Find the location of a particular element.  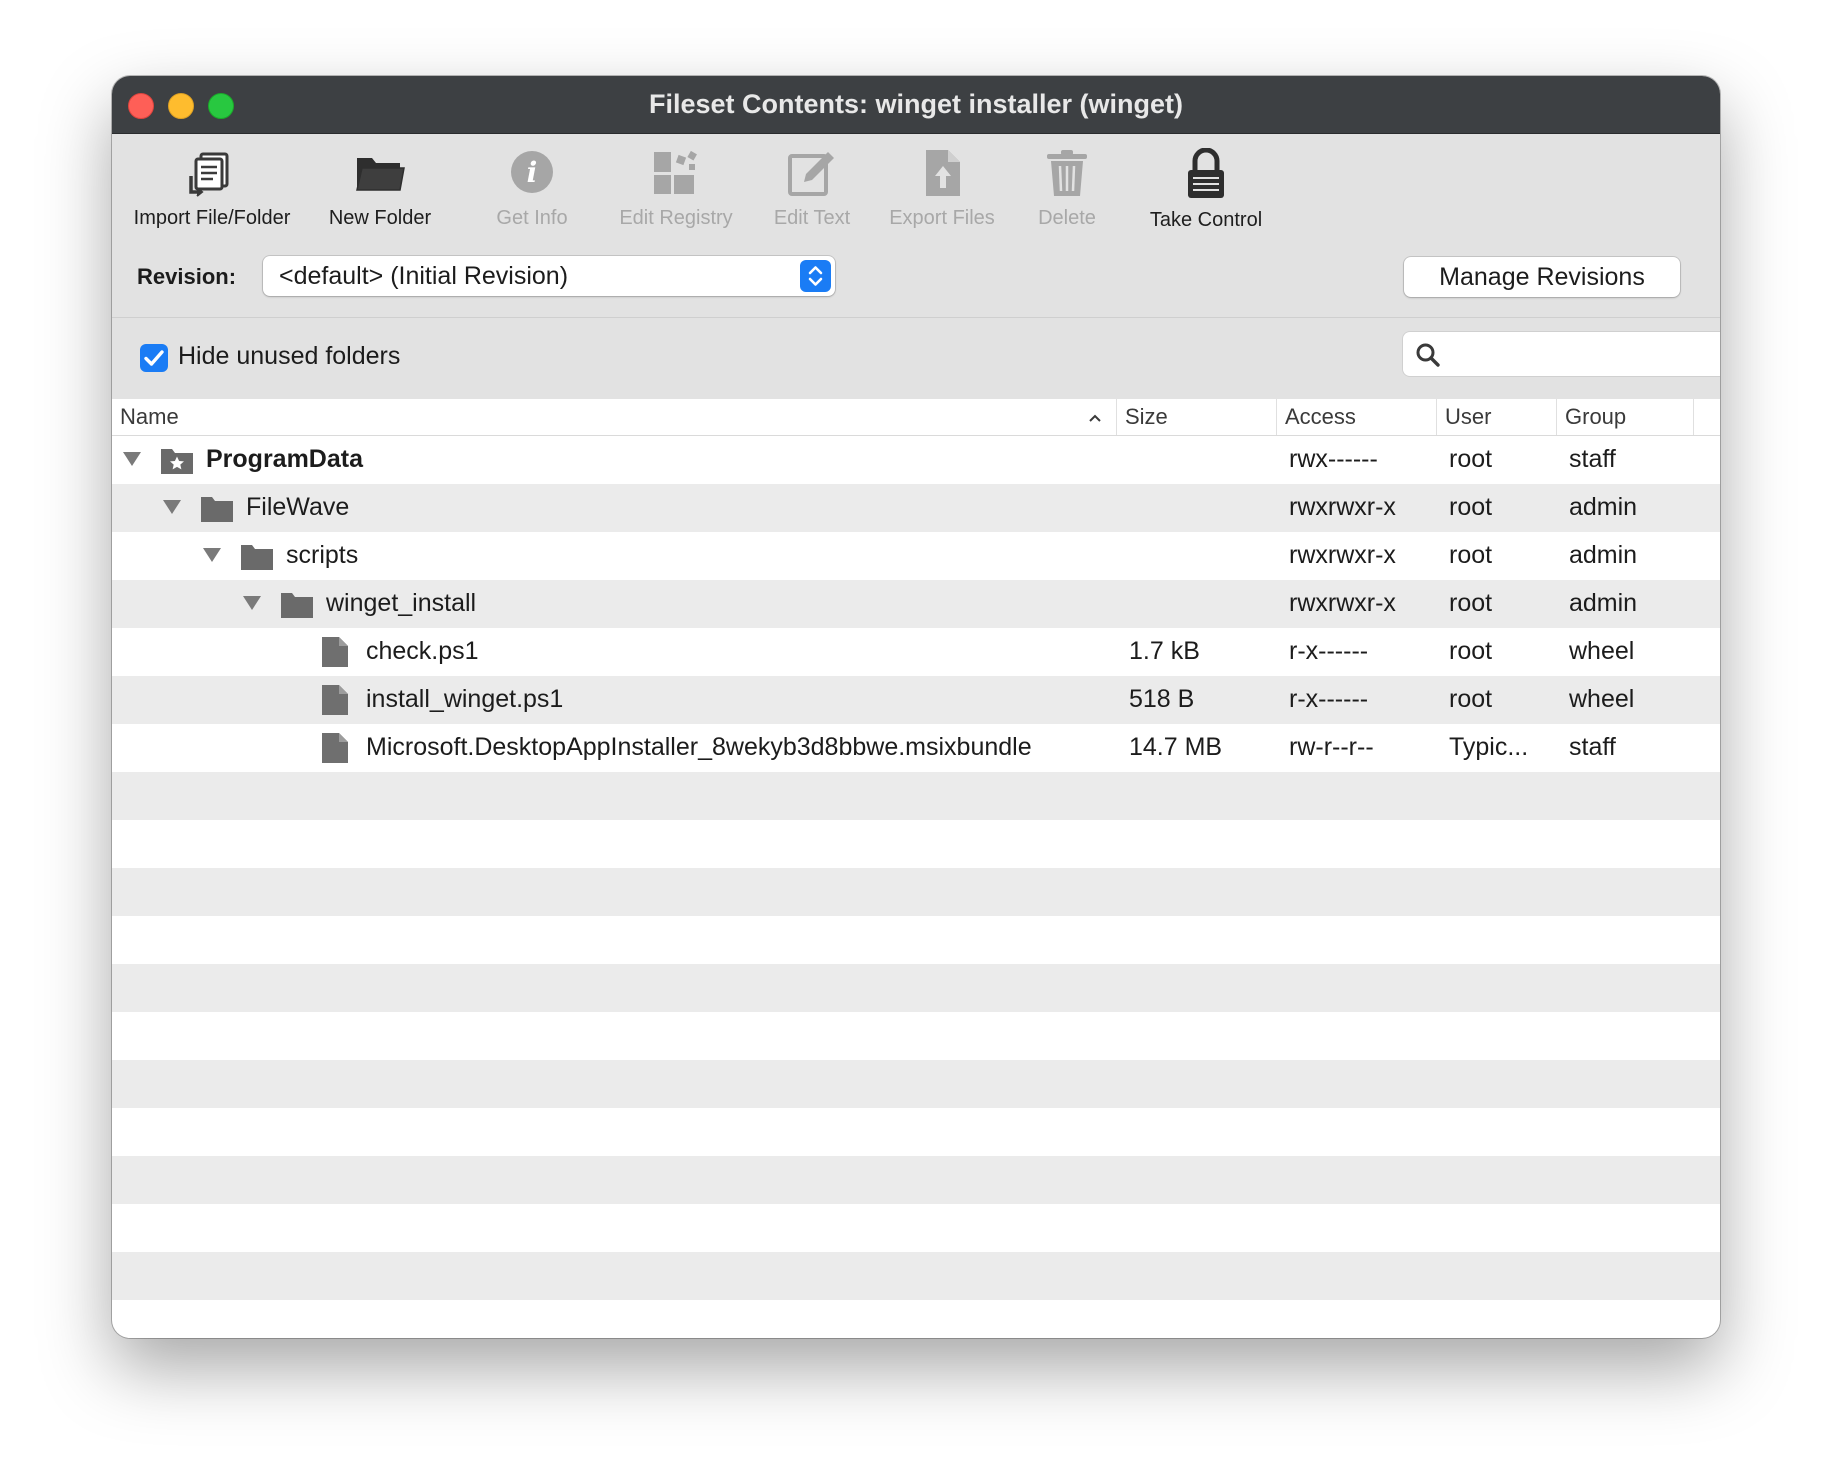

new-folder-button: New Folder is located at coordinates (380, 196).